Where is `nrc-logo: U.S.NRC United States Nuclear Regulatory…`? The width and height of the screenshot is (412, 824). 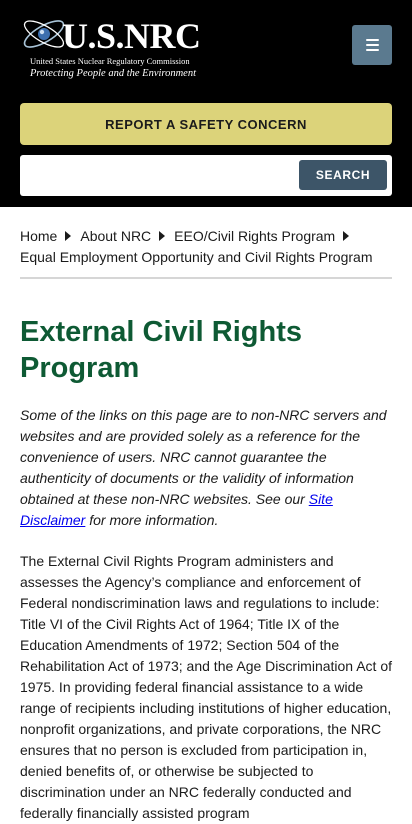 nrc-logo: U.S.NRC United States Nuclear Regulatory… is located at coordinates (118, 46).